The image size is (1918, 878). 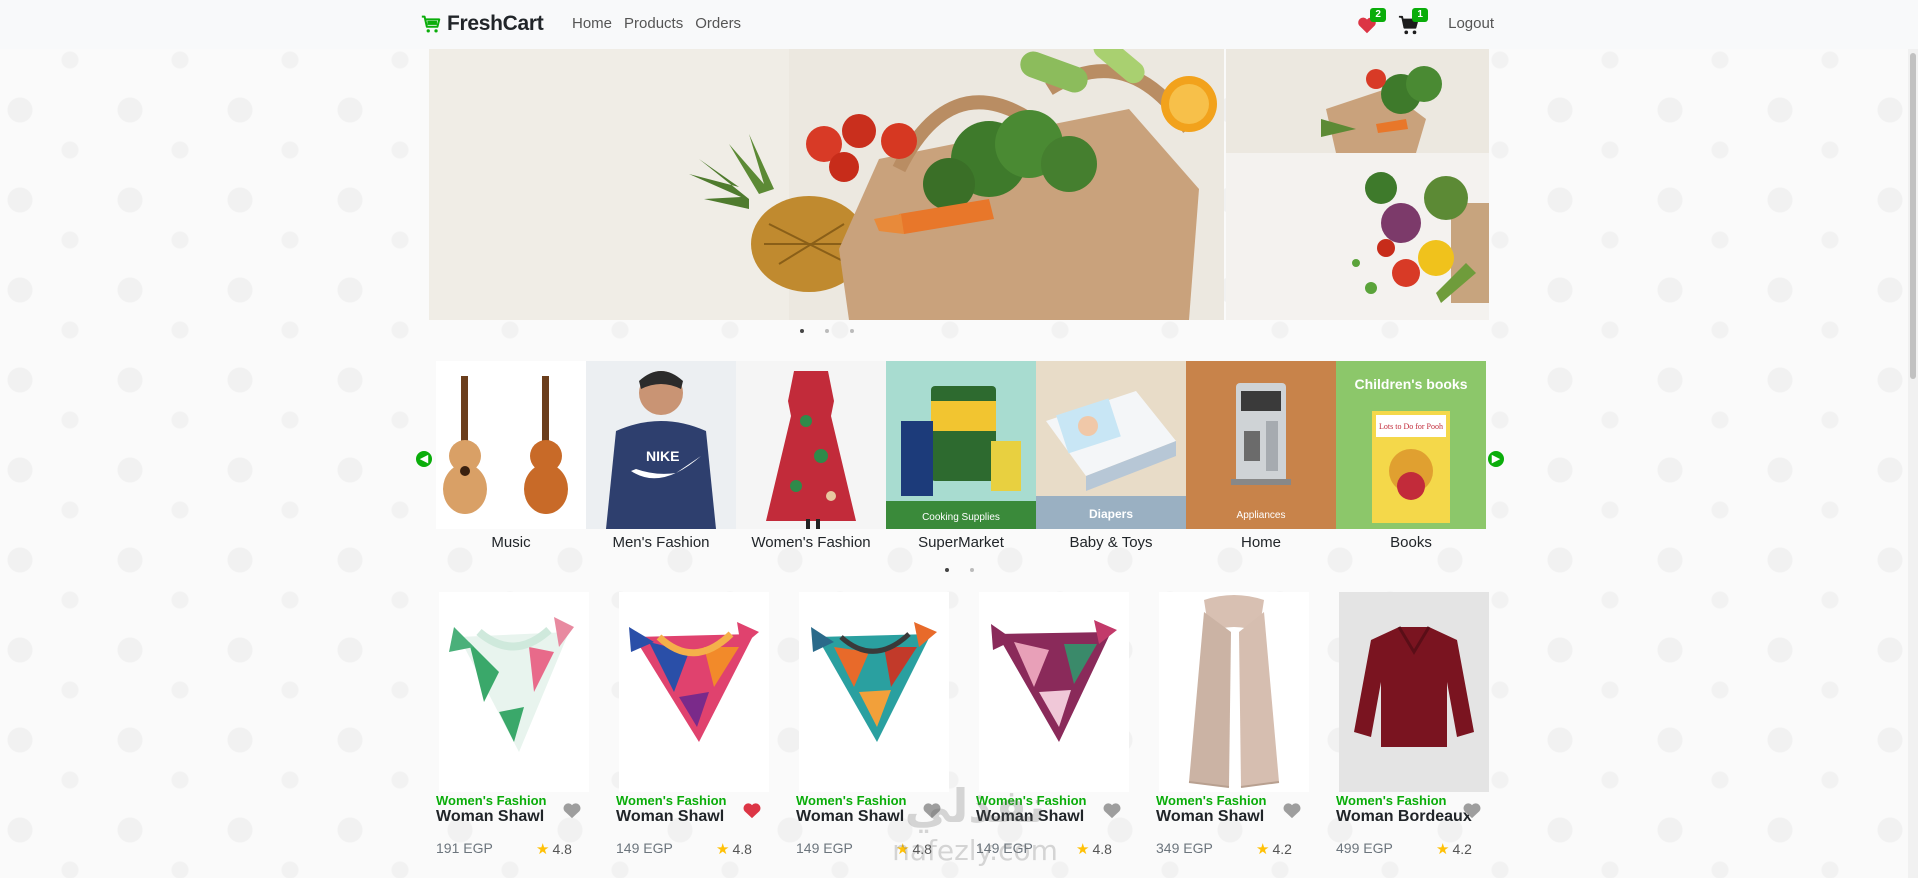 What do you see at coordinates (1420, 15) in the screenshot?
I see `cart-count-badge: 1` at bounding box center [1420, 15].